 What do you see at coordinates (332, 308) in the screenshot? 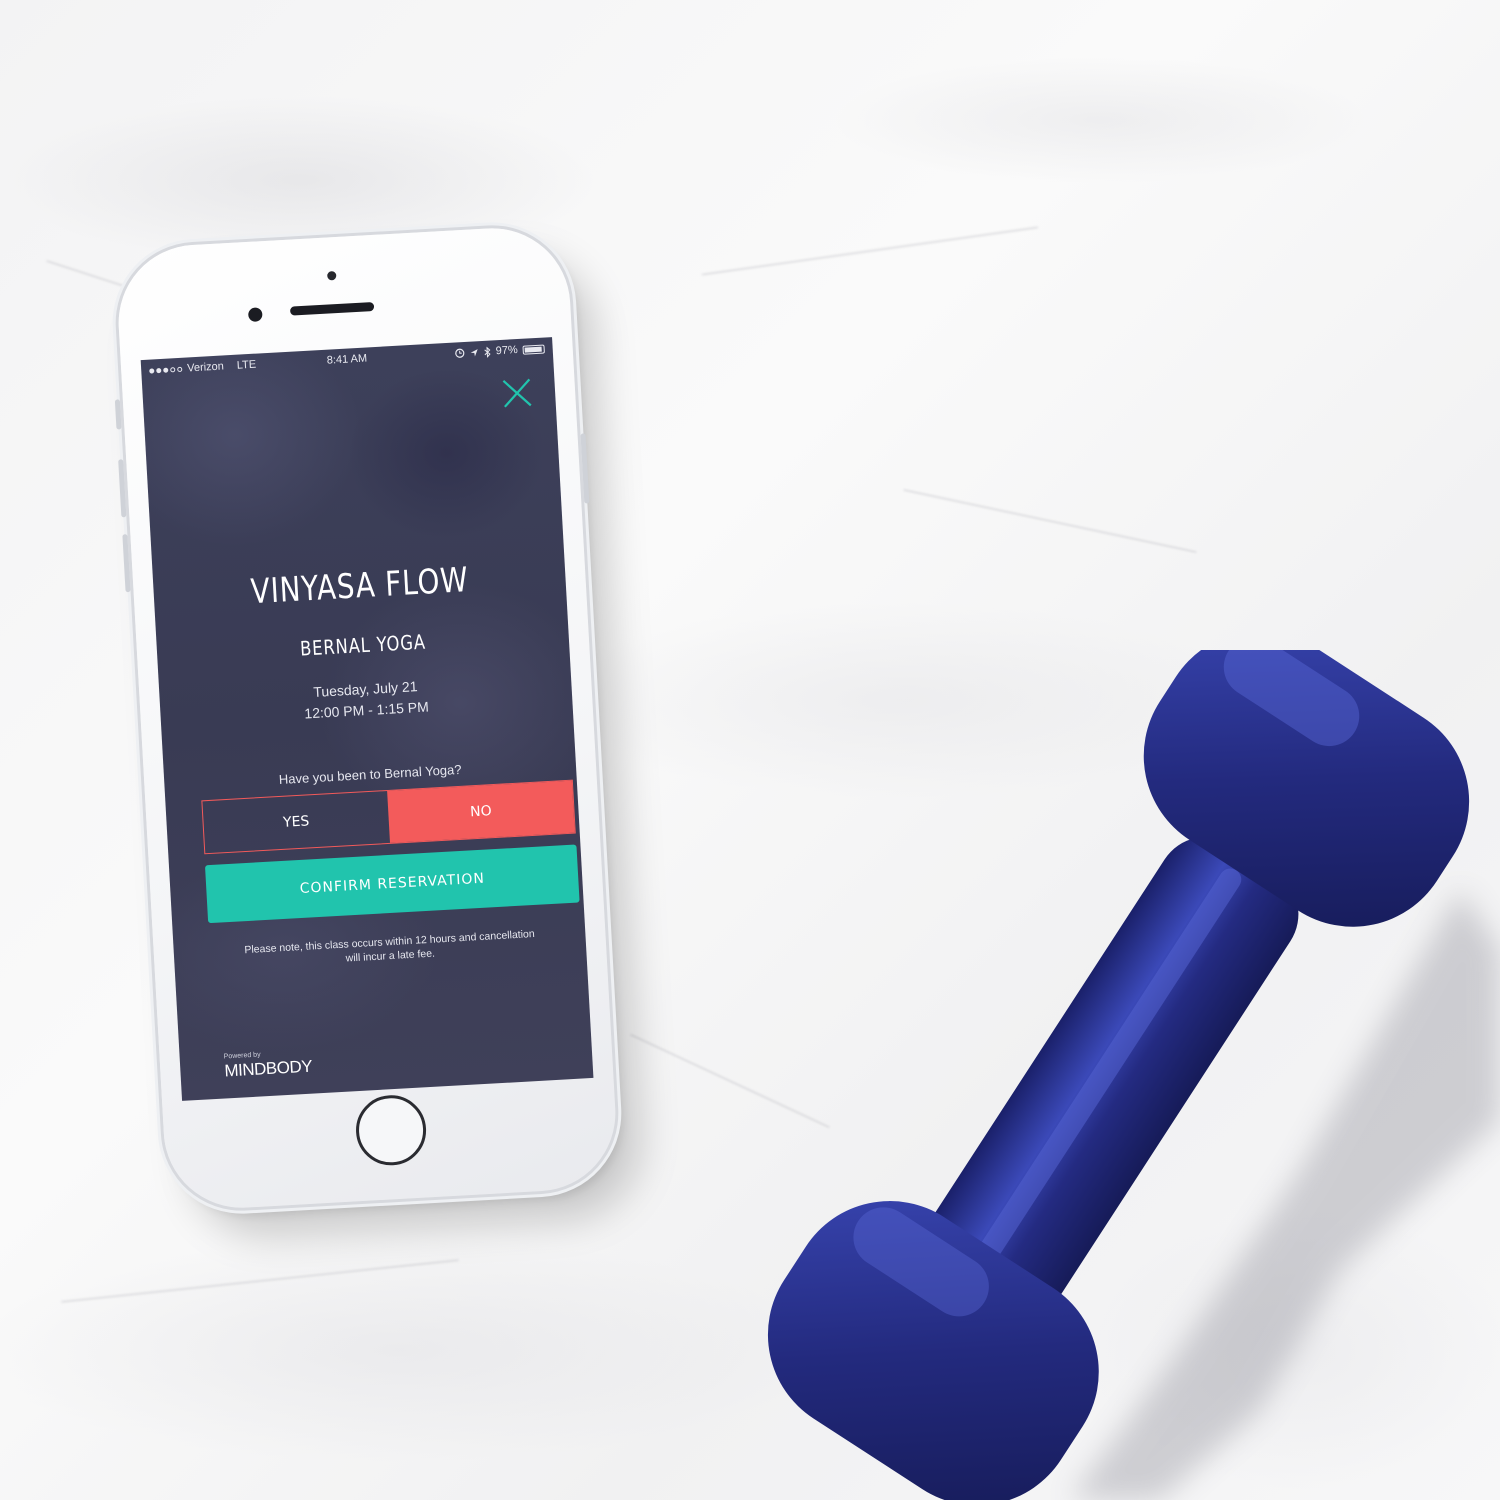
I see `earpiece` at bounding box center [332, 308].